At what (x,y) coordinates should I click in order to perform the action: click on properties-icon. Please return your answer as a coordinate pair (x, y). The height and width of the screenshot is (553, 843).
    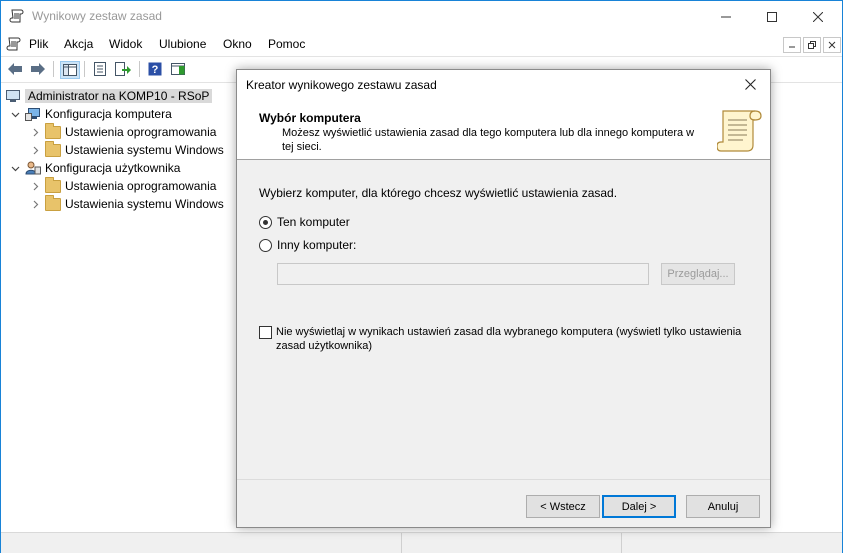
    Looking at the image, I should click on (100, 69).